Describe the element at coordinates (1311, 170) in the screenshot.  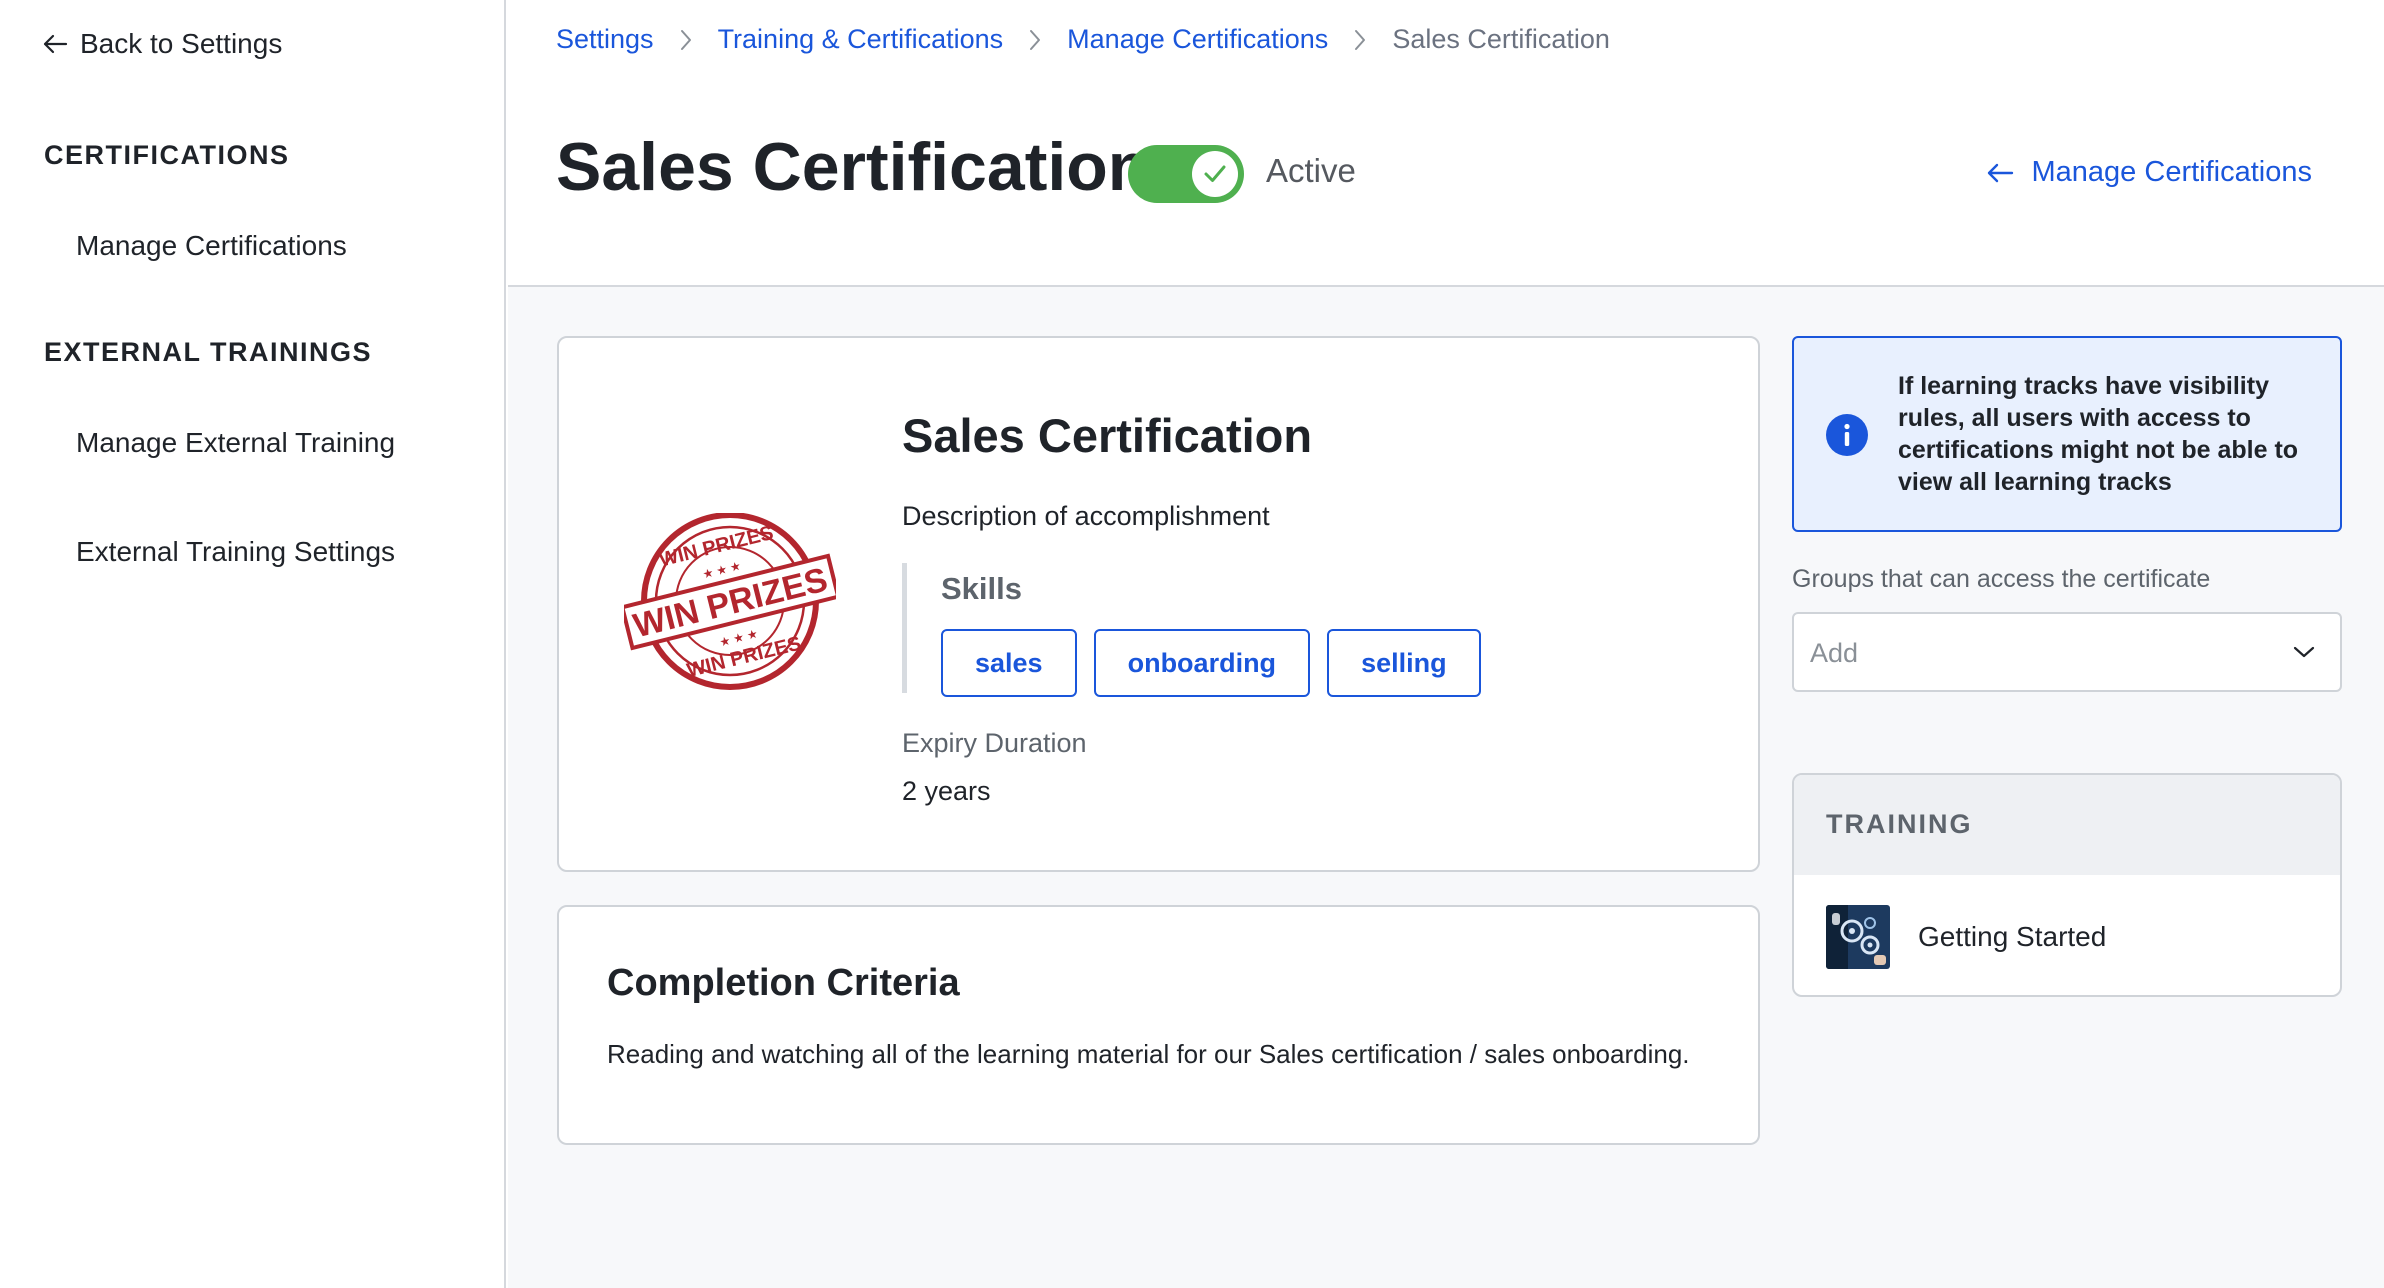
I see `status-label: Active` at that location.